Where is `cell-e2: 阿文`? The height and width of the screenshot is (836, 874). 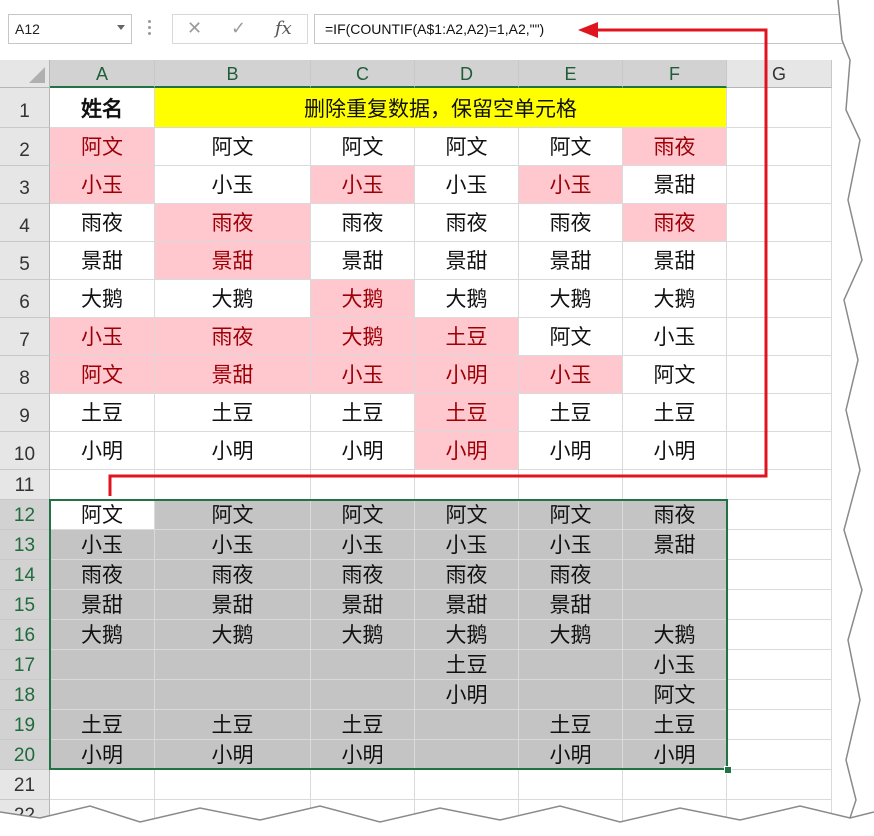 cell-e2: 阿文 is located at coordinates (571, 147).